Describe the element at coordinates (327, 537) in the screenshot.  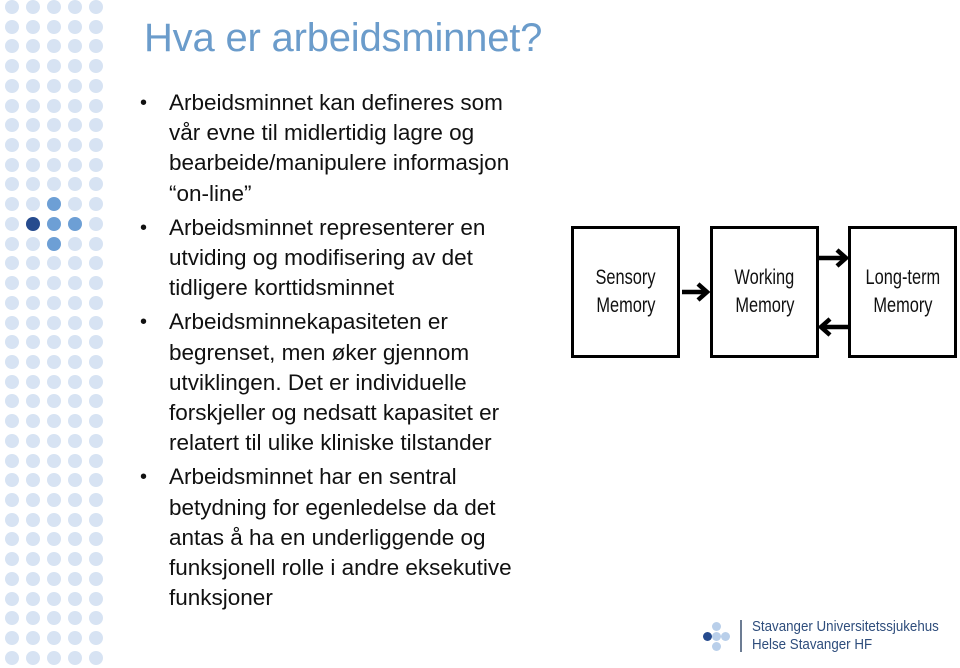
I see `bullet-line: antas å ha en underliggende og` at that location.